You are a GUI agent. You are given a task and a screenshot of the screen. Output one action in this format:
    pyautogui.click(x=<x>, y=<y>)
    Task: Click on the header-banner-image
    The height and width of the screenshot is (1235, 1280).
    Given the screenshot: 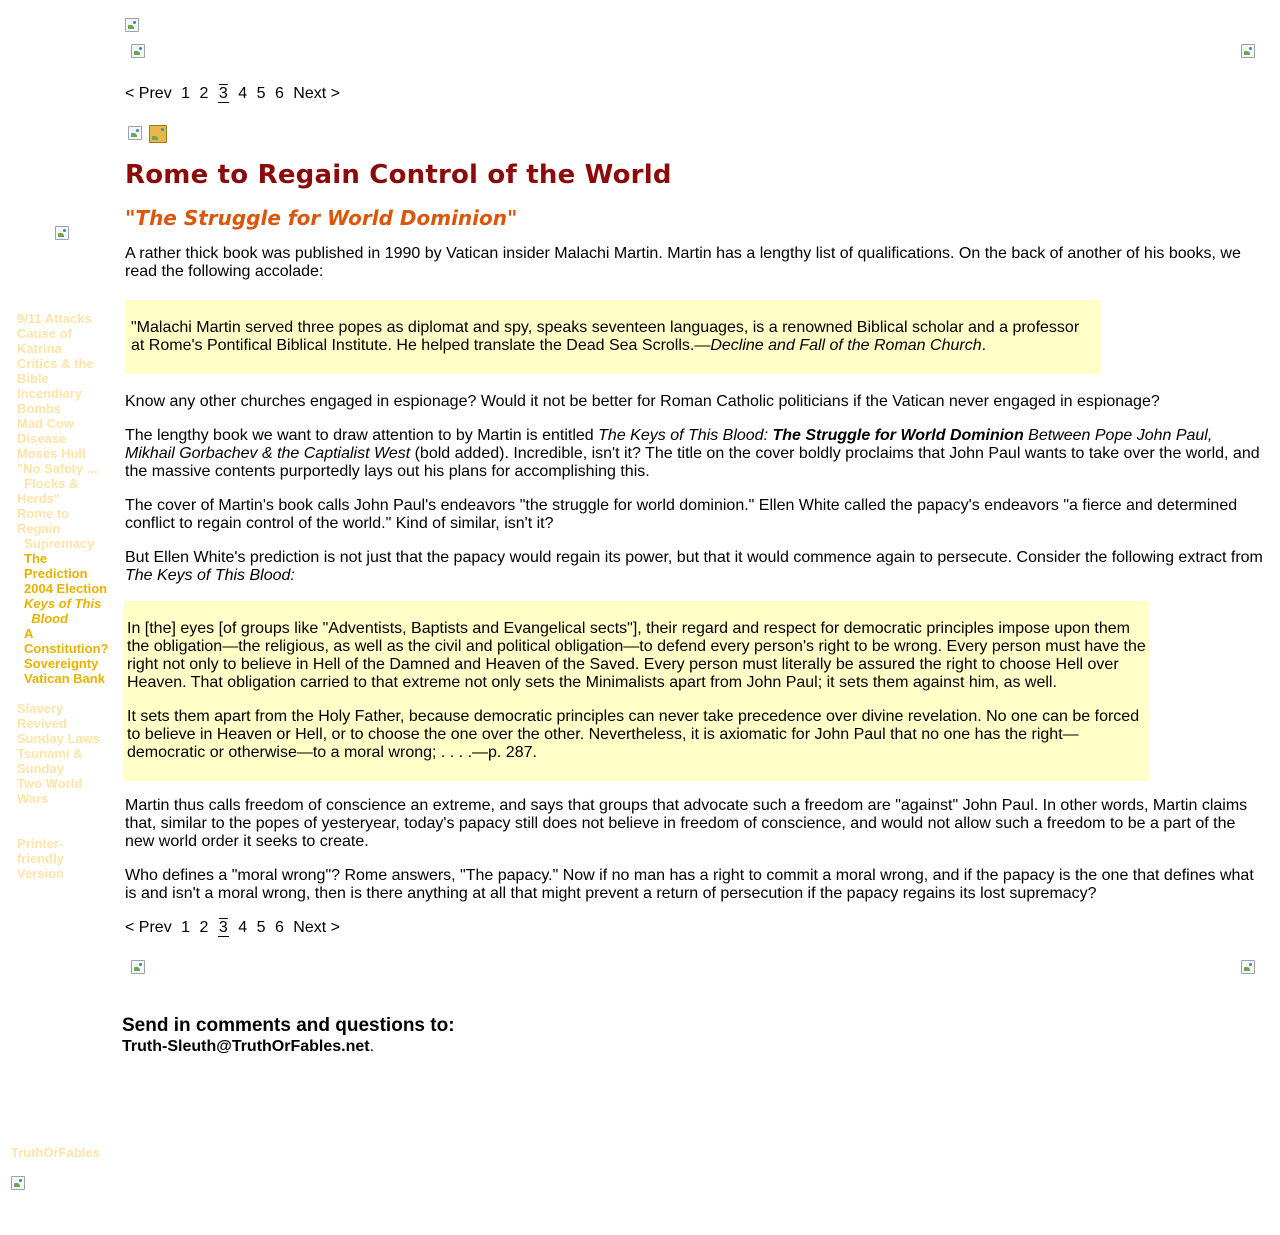 What is the action you would take?
    pyautogui.click(x=132, y=25)
    